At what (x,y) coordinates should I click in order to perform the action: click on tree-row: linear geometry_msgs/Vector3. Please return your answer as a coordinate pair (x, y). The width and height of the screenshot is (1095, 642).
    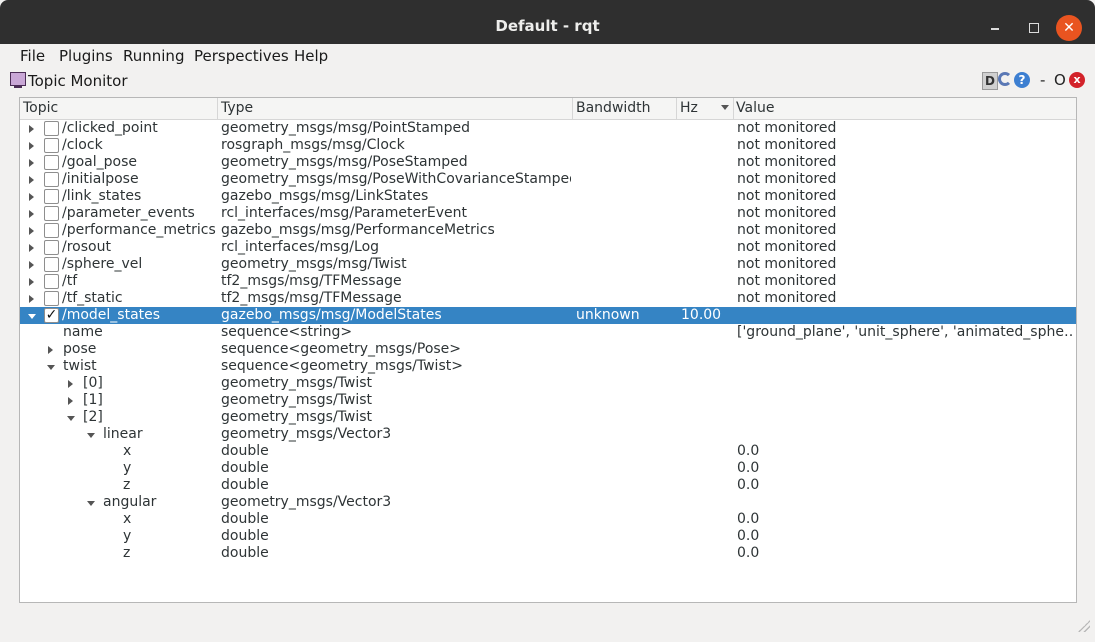
    Looking at the image, I should click on (548, 434).